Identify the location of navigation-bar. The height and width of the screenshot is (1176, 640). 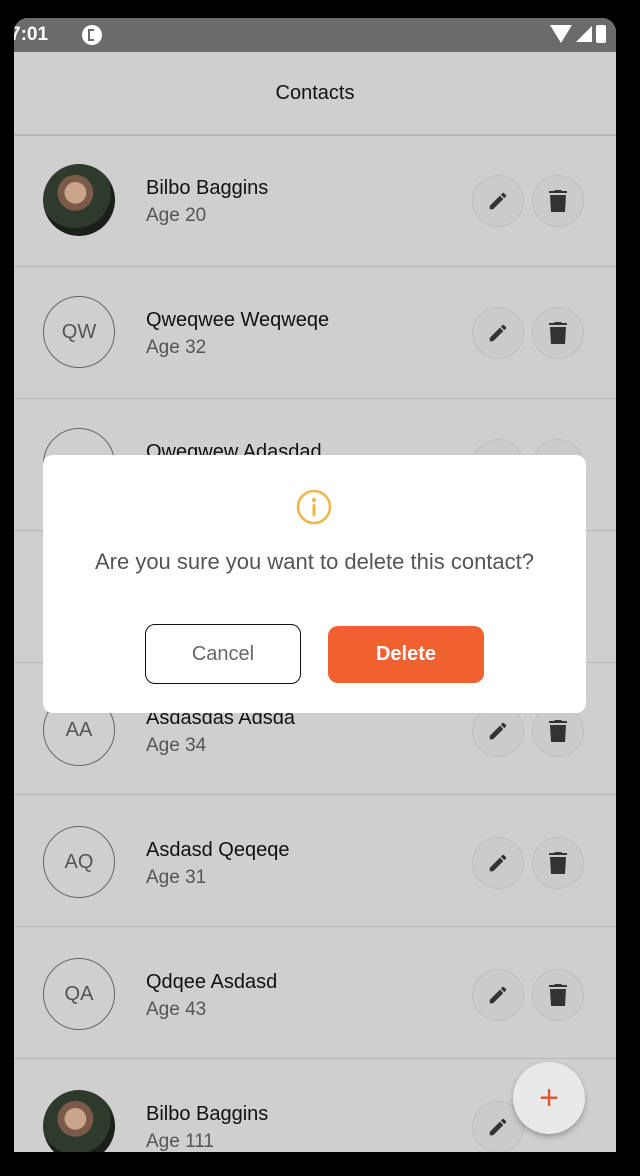
(320, 1164).